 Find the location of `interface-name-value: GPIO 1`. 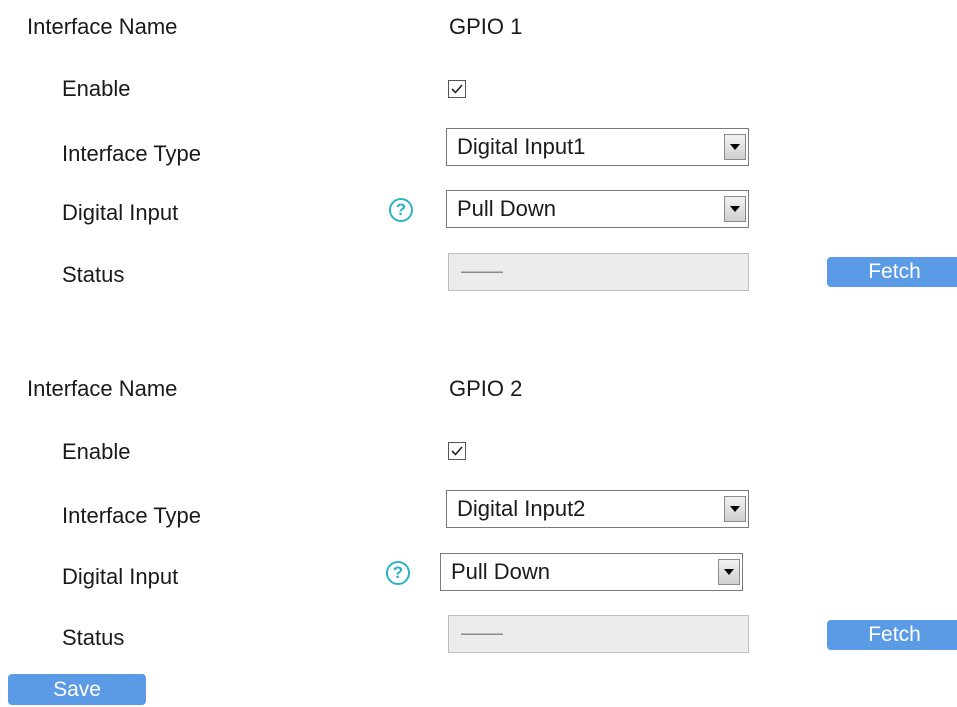

interface-name-value: GPIO 1 is located at coordinates (486, 26).